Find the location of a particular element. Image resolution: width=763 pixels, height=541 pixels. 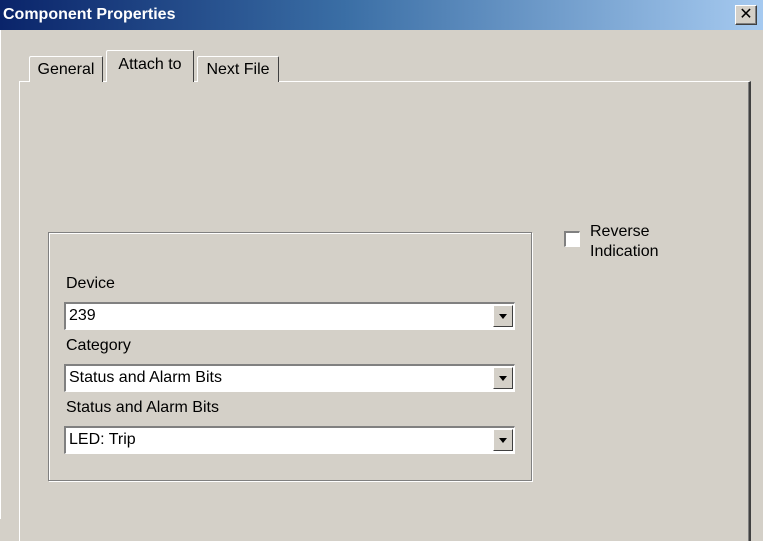

category-label: Category is located at coordinates (98, 345).